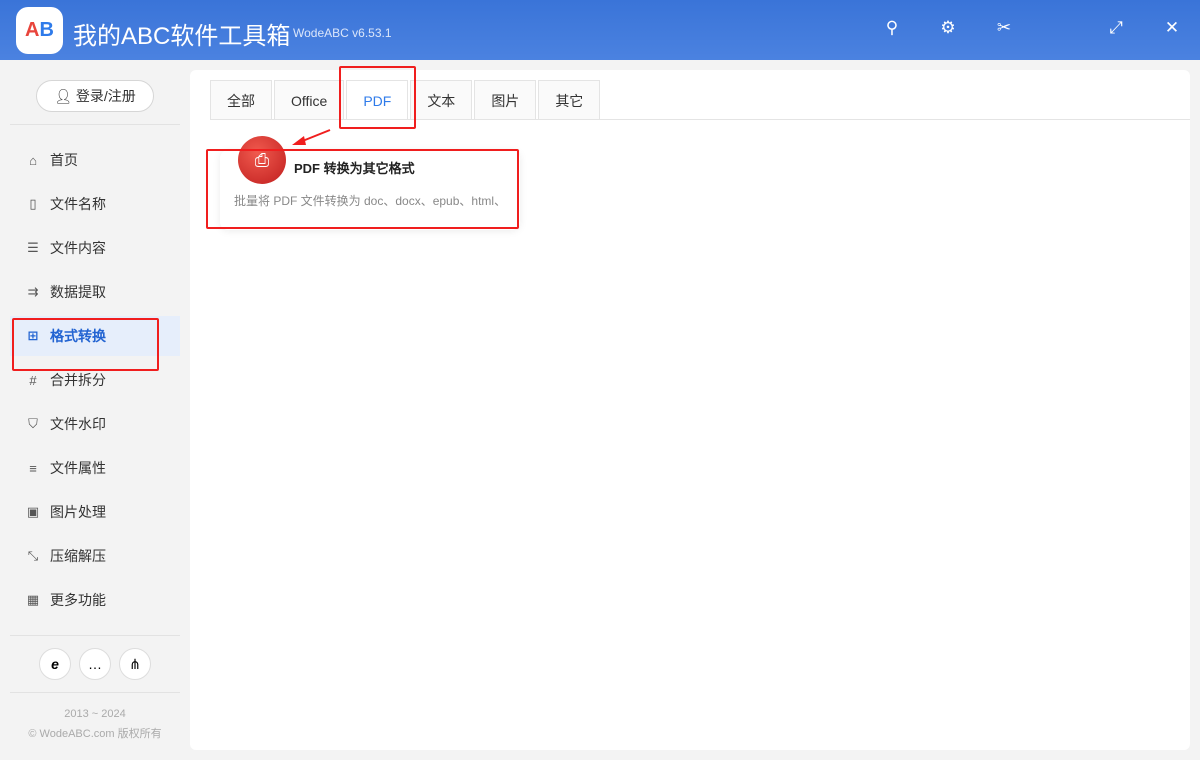 This screenshot has height=760, width=1200. I want to click on app-title: 我的ABC软件工具箱, so click(182, 36).